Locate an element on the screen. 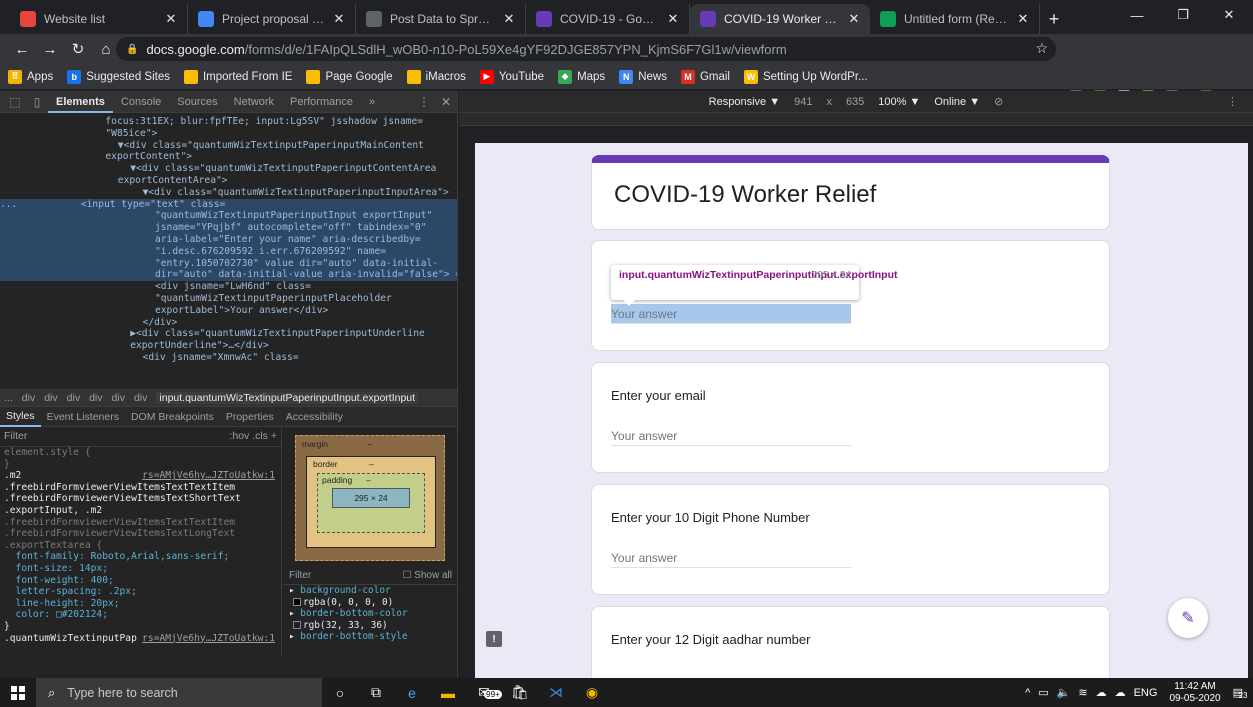 The image size is (1253, 707). viewport-width: 941 is located at coordinates (803, 102).